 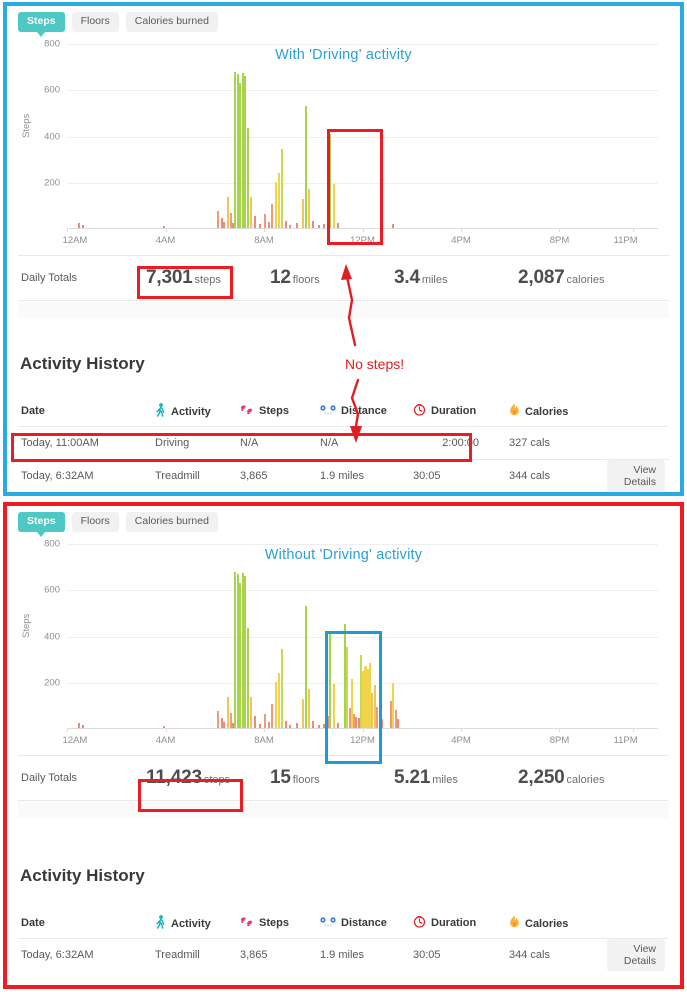 I want to click on daily-total-calories: 2,087 calories, so click(x=593, y=278).